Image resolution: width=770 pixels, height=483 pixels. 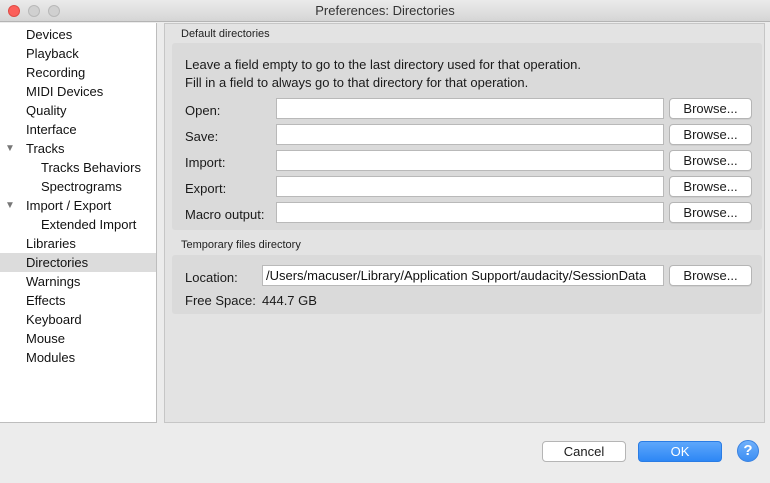 What do you see at coordinates (46, 110) in the screenshot?
I see `tree-item-label: Quality` at bounding box center [46, 110].